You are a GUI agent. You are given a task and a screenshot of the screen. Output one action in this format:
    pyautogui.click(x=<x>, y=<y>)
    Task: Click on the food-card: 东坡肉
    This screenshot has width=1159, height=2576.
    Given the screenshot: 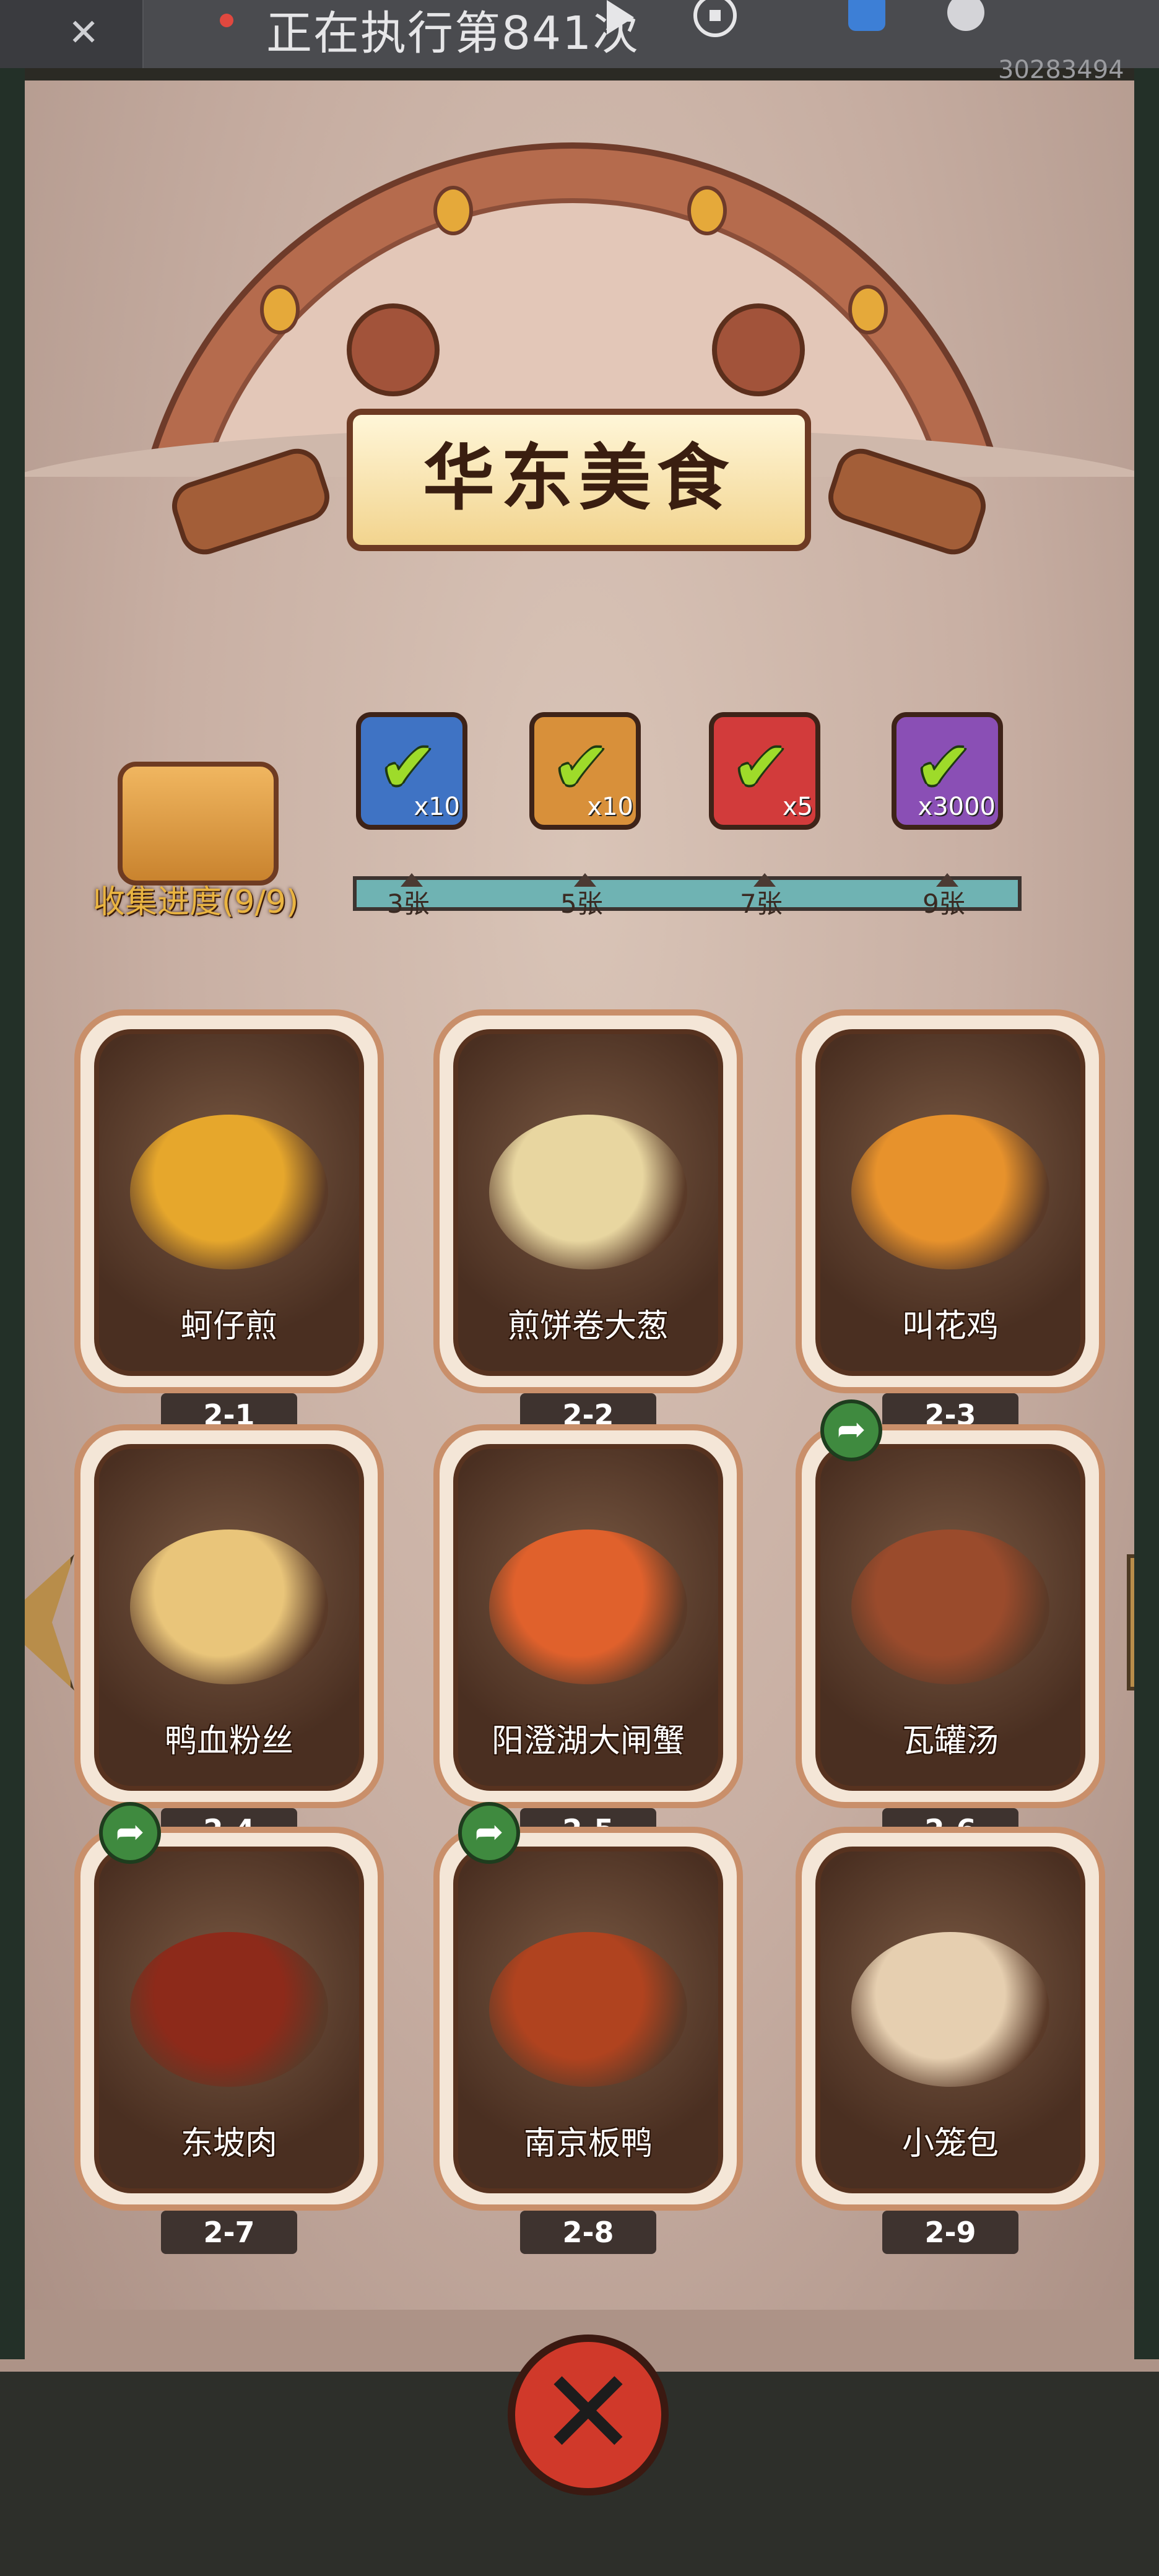 What is the action you would take?
    pyautogui.click(x=229, y=2019)
    